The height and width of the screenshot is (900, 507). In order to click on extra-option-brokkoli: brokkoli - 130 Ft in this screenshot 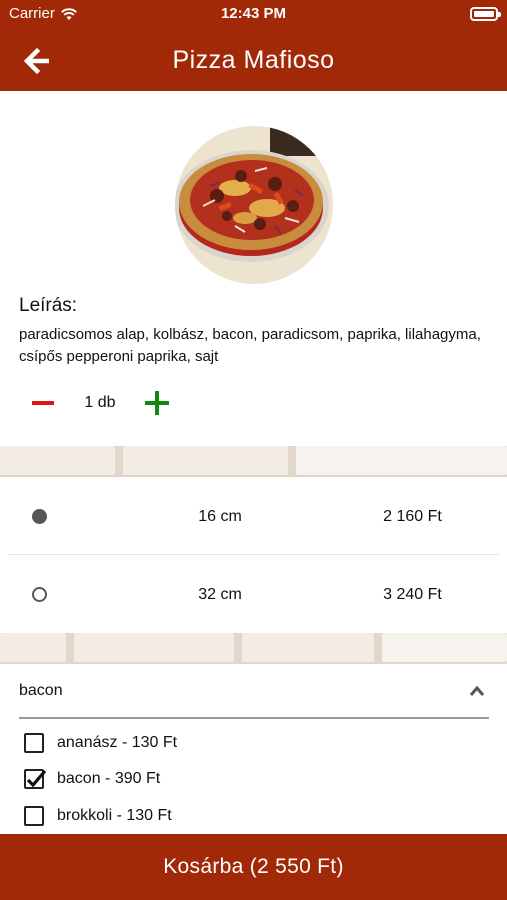, I will do `click(98, 816)`.